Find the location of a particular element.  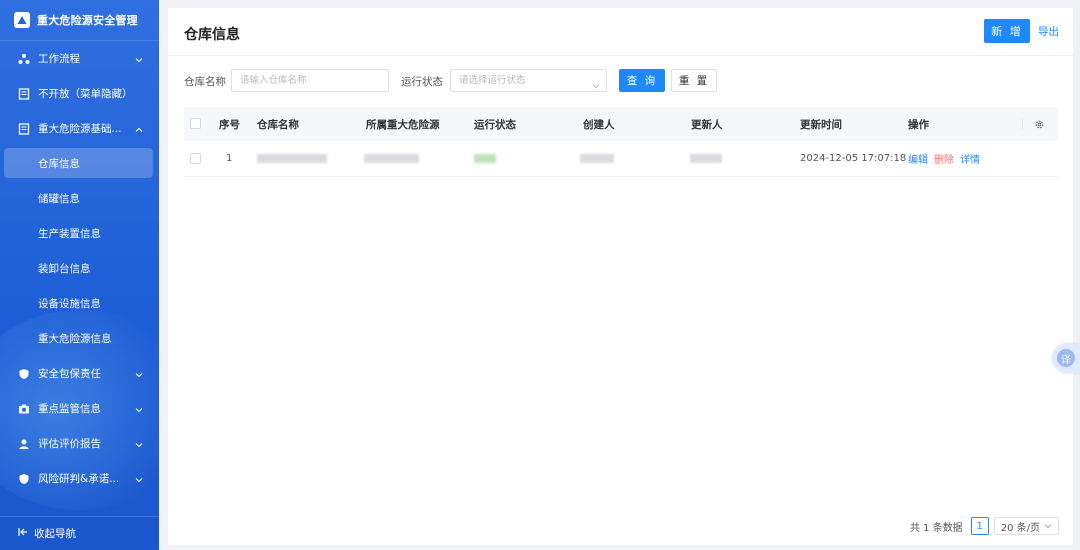

sidebar-subitem-label: 生产装置信息 is located at coordinates (69, 234).